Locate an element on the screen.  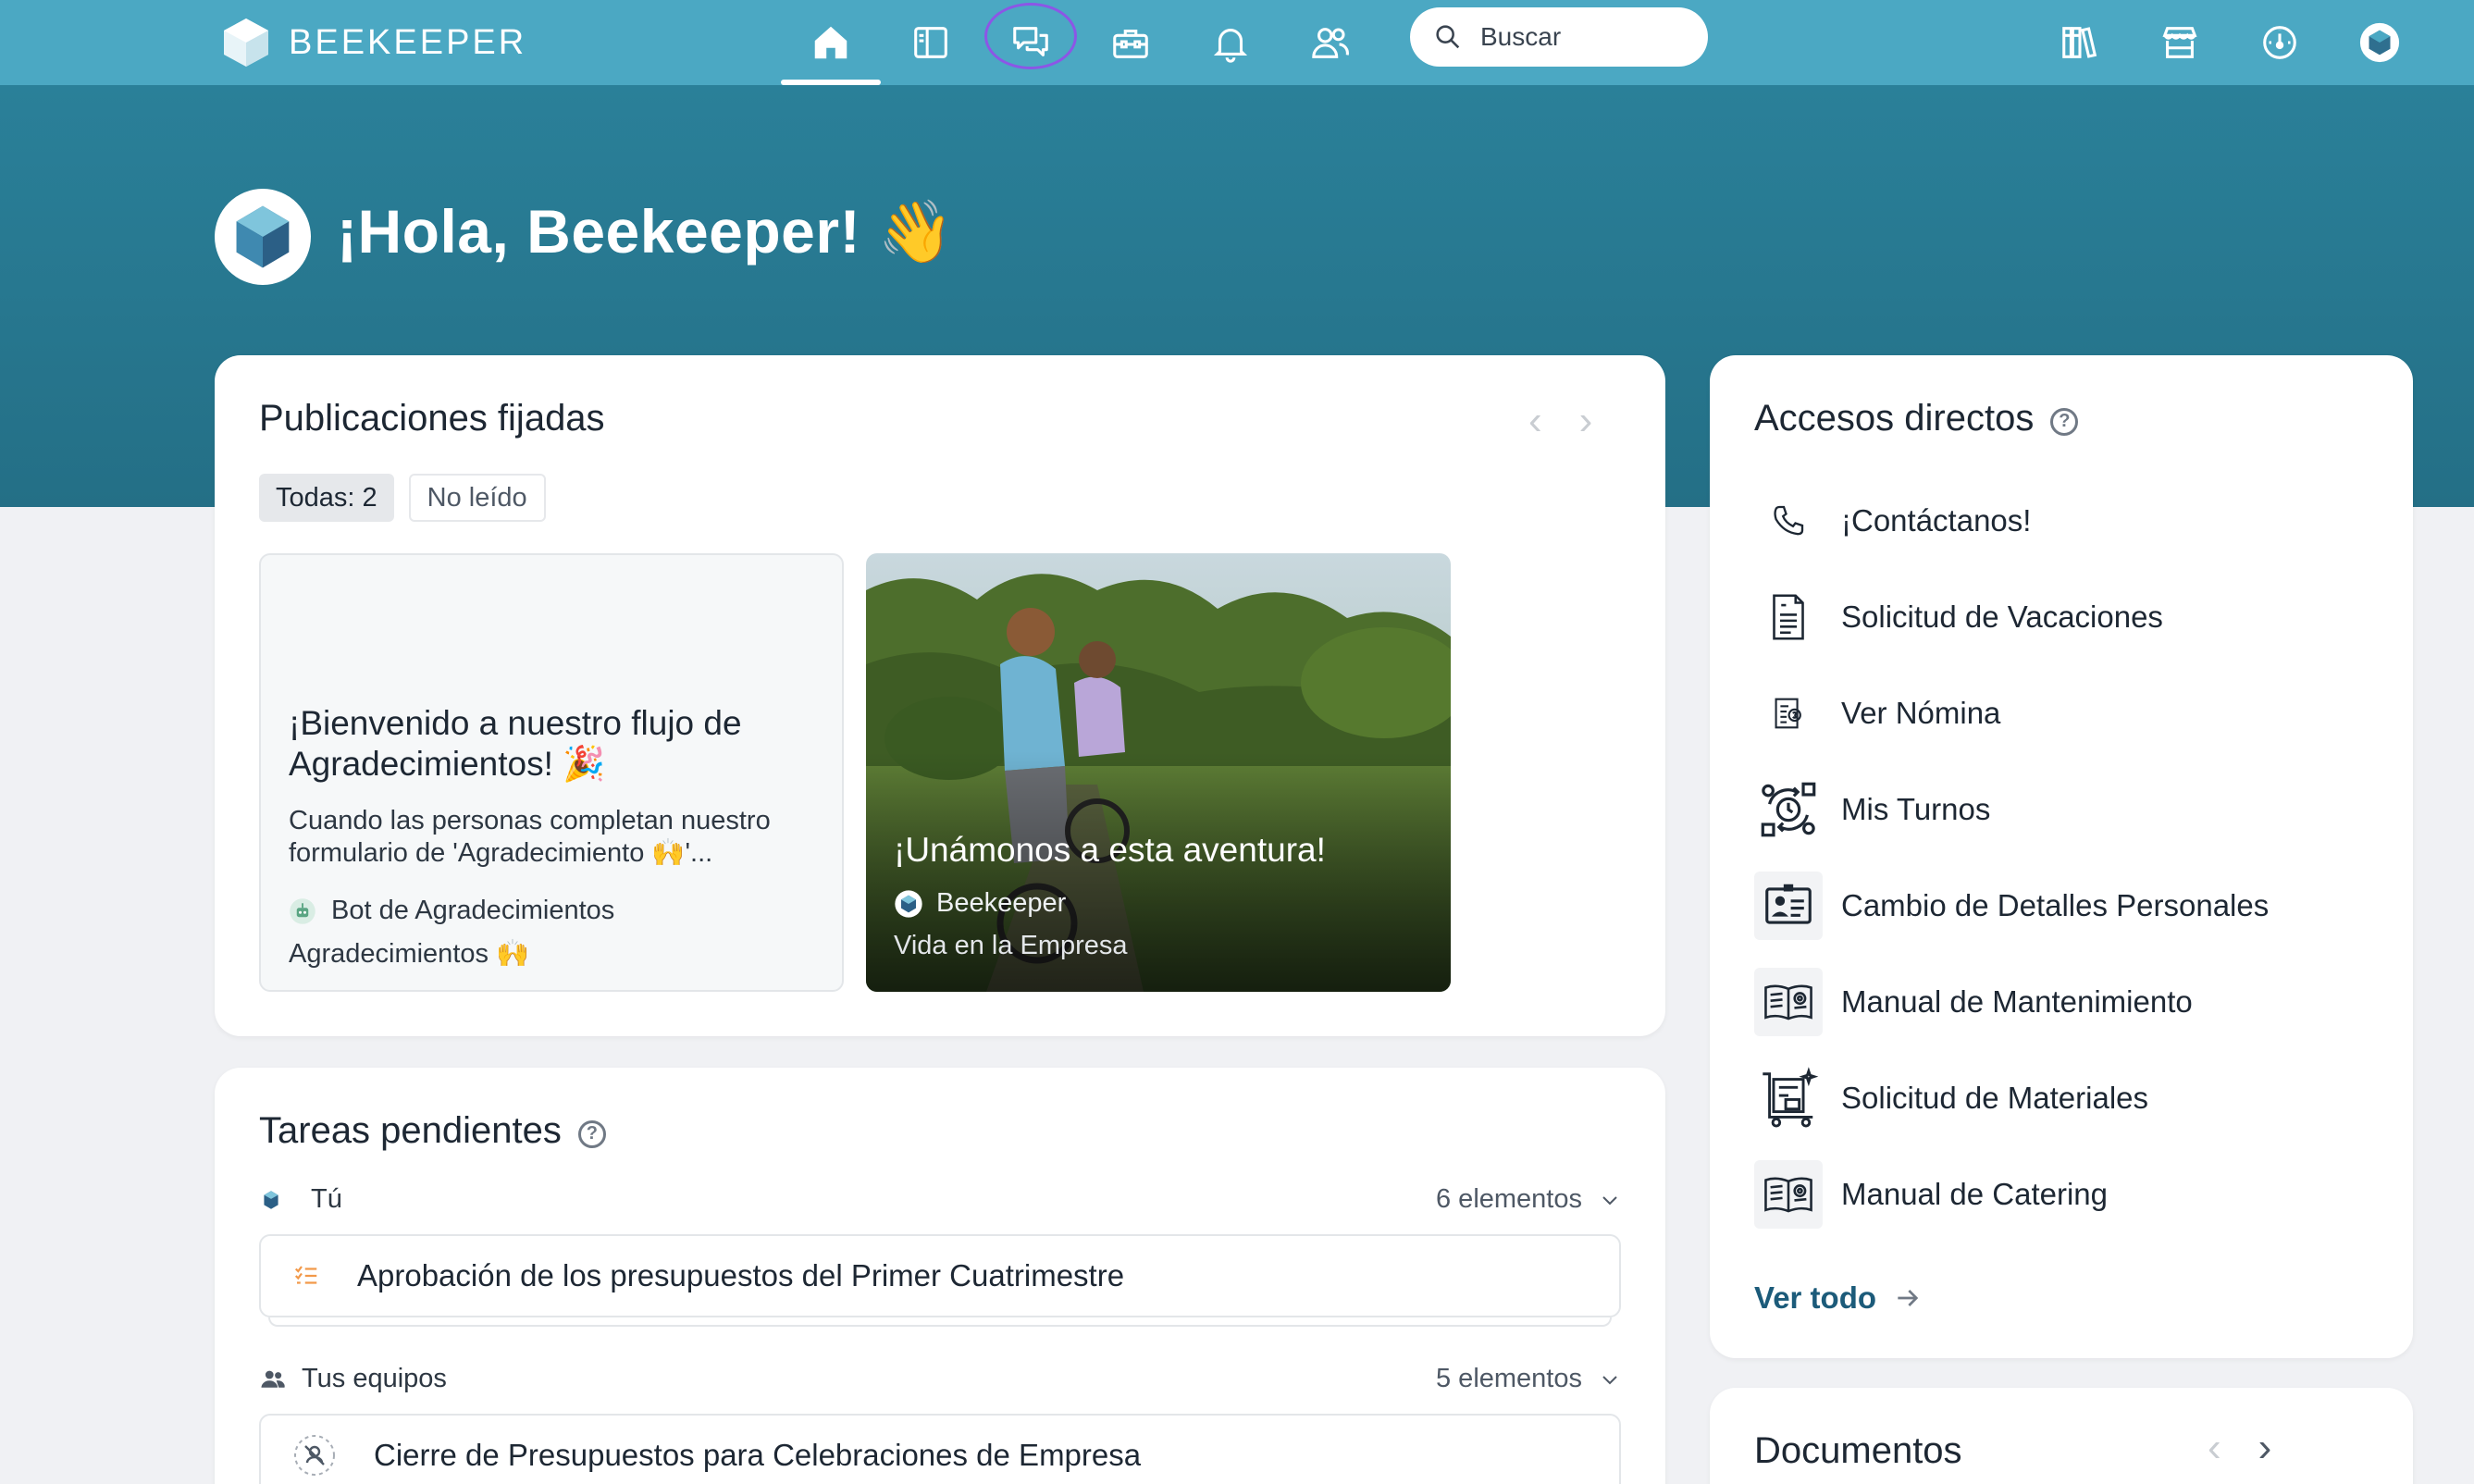
search-input is located at coordinates (1582, 37).